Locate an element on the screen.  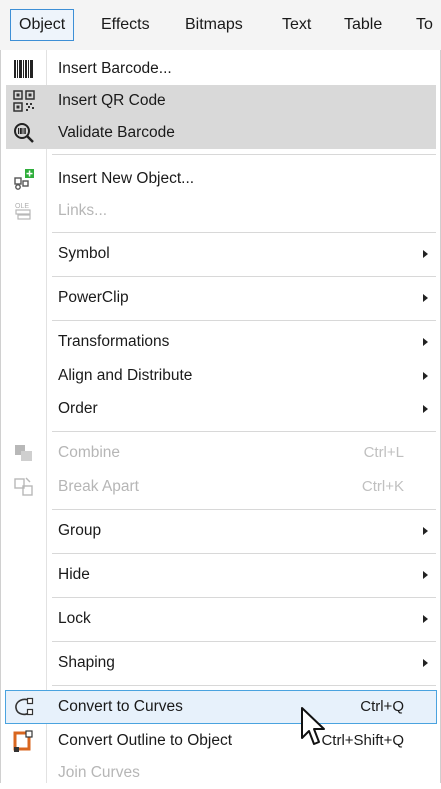
menu-item-label: Validate Barcode is located at coordinates (116, 132).